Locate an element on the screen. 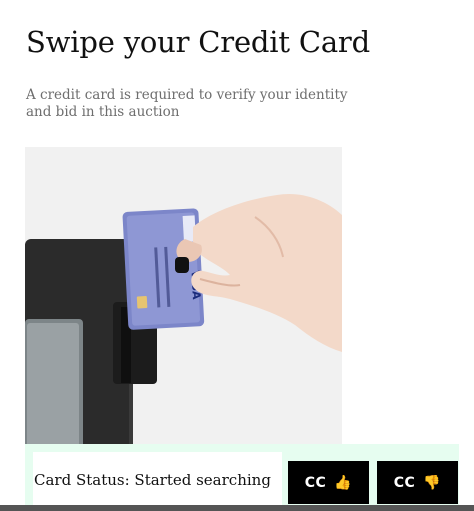  cc-thumbs-down-button: CC 👎 is located at coordinates (417, 482).